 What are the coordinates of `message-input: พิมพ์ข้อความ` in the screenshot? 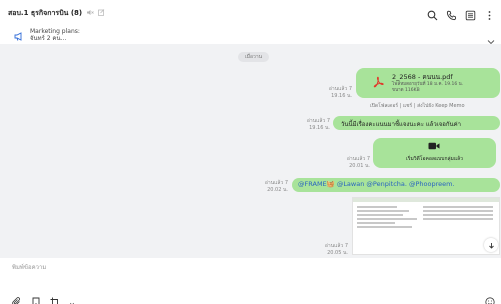 It's located at (29, 267).